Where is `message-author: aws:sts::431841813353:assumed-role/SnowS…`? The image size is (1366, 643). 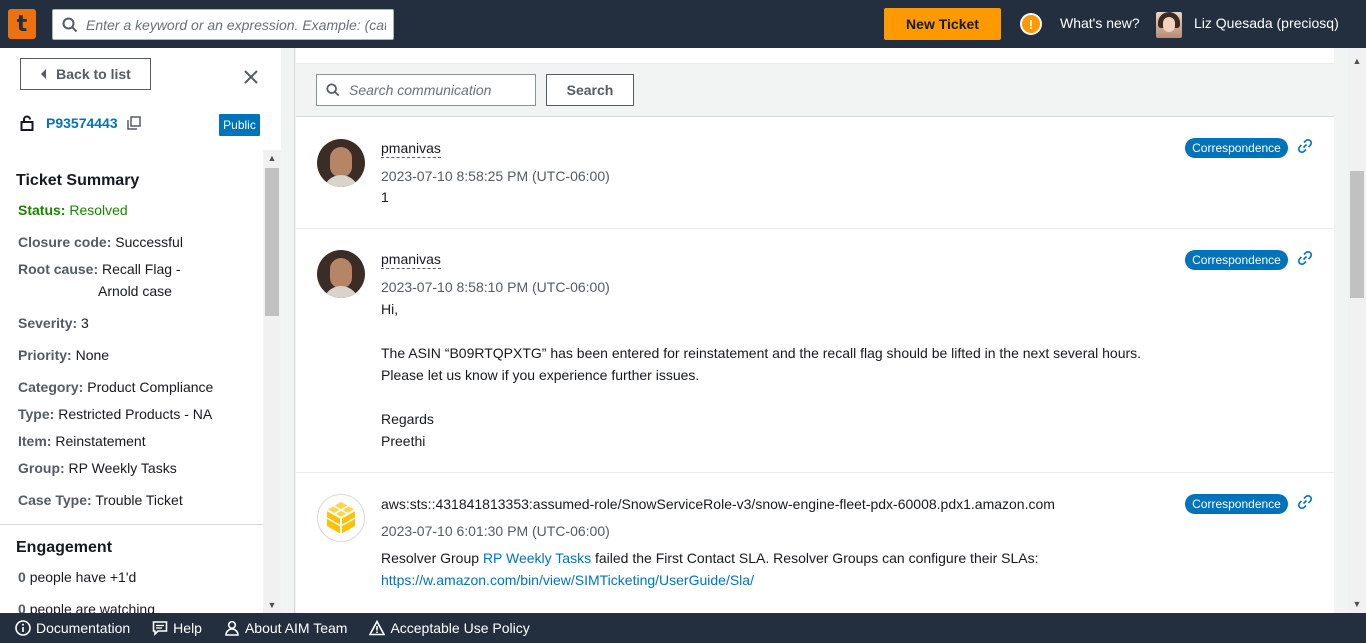 message-author: aws:sts::431841813353:assumed-role/SnowS… is located at coordinates (718, 504).